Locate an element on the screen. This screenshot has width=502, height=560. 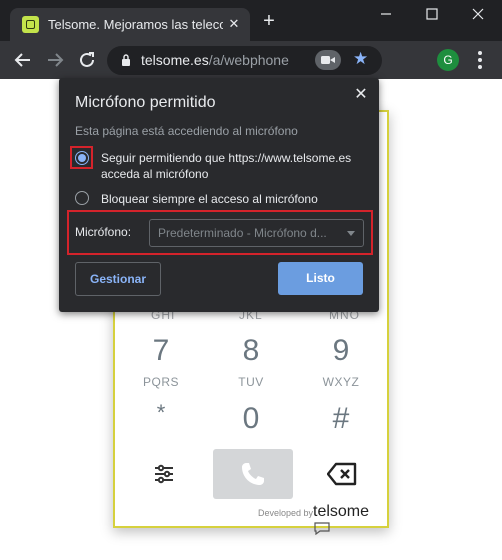
dialer-letters-pqrs: PQRS is located at coordinates (160, 382).